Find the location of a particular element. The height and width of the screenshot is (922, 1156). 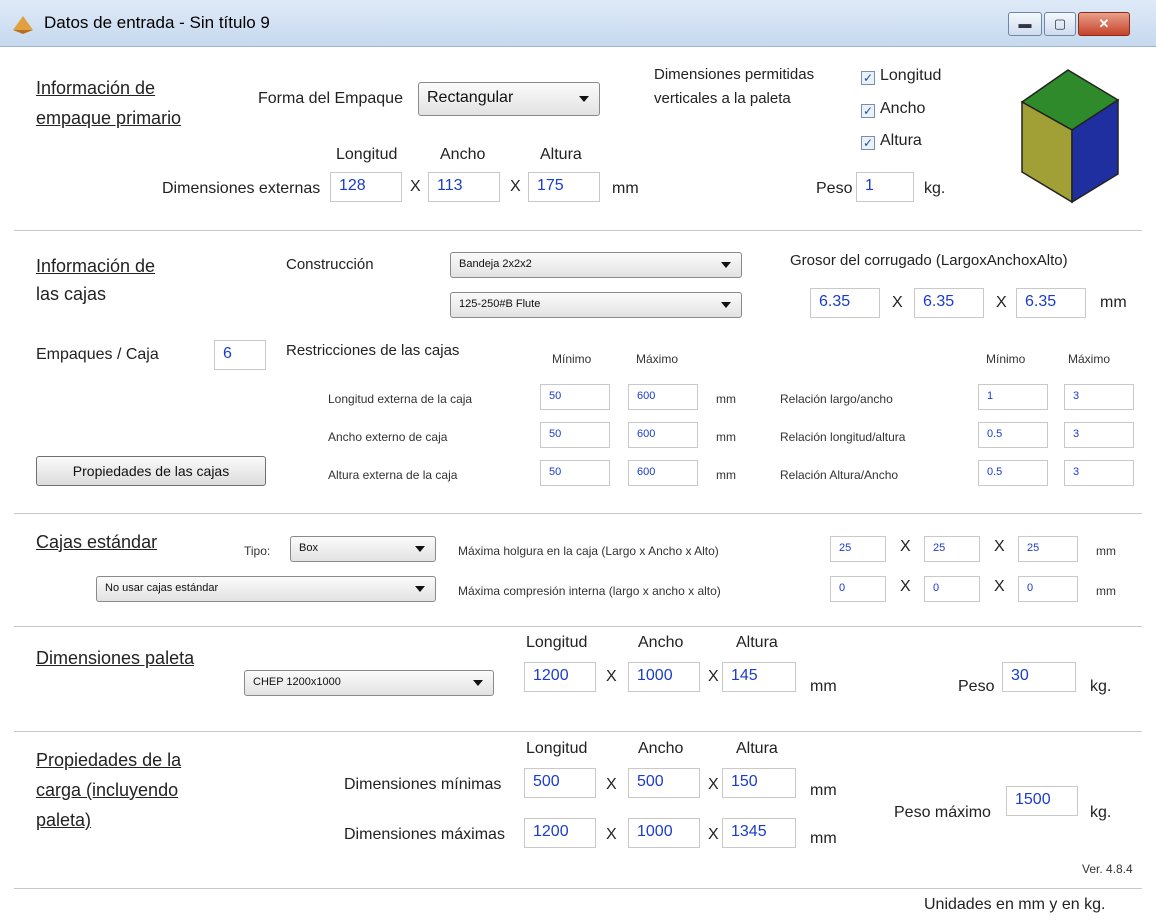

clearance-length-input: 25 is located at coordinates (858, 549).